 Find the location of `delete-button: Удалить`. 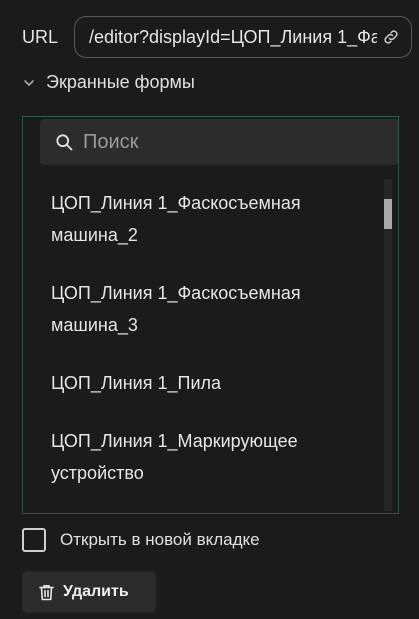

delete-button: Удалить is located at coordinates (89, 592).